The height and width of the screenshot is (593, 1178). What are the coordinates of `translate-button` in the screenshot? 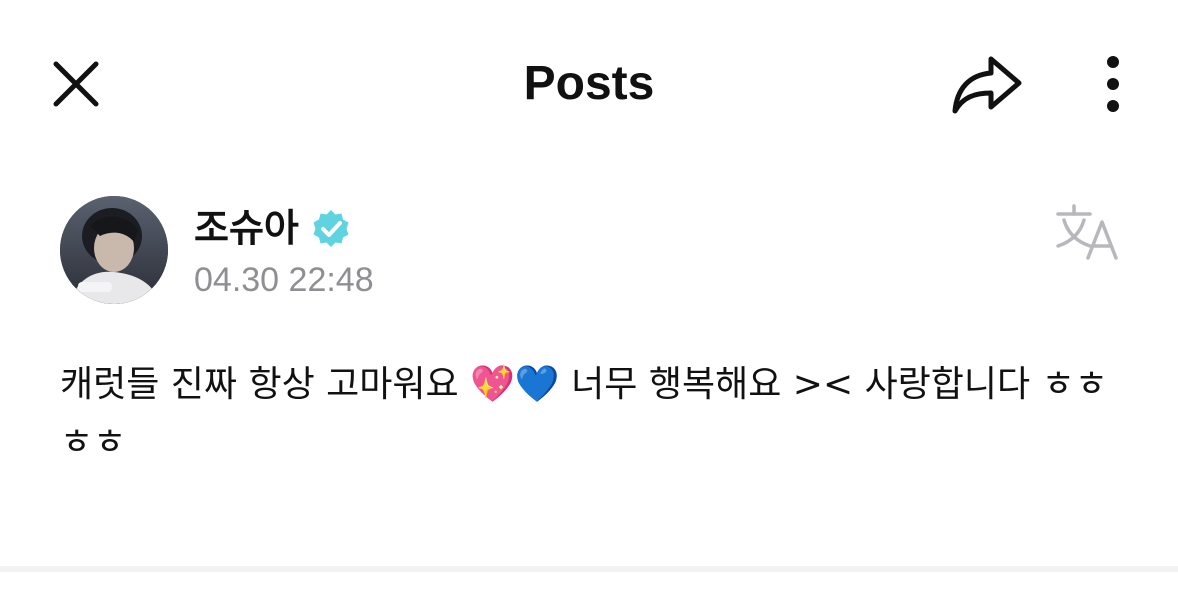 It's located at (1089, 232).